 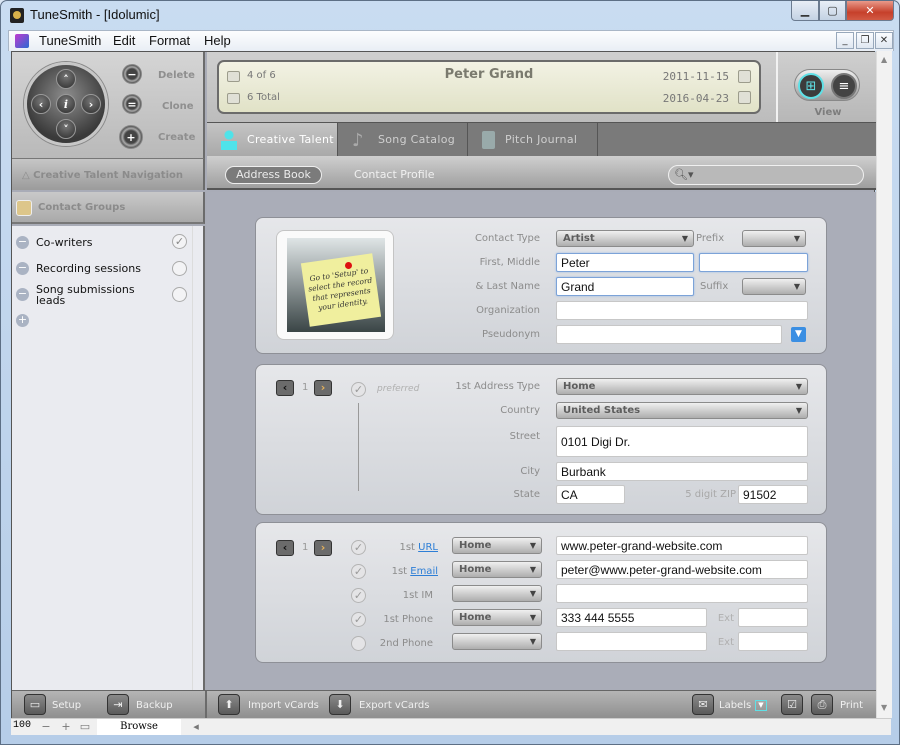 What do you see at coordinates (66, 129) in the screenshot?
I see `chevron-down-icon: ˅` at bounding box center [66, 129].